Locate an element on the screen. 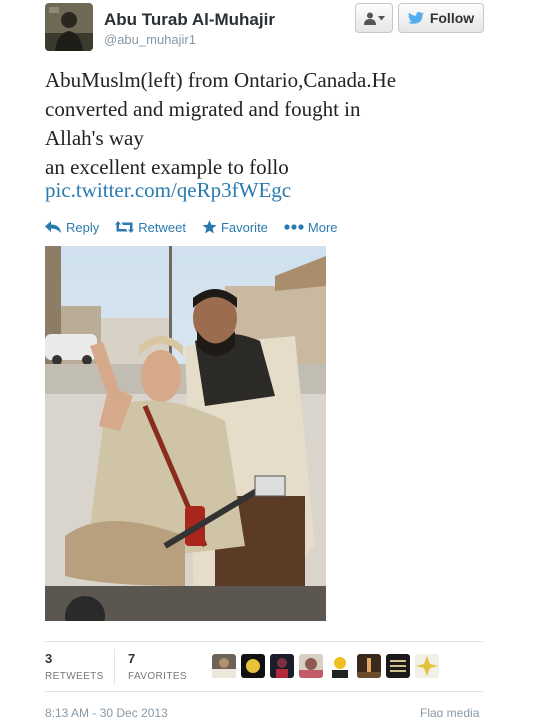 The height and width of the screenshot is (717, 533). retweet-icon is located at coordinates (125, 227).